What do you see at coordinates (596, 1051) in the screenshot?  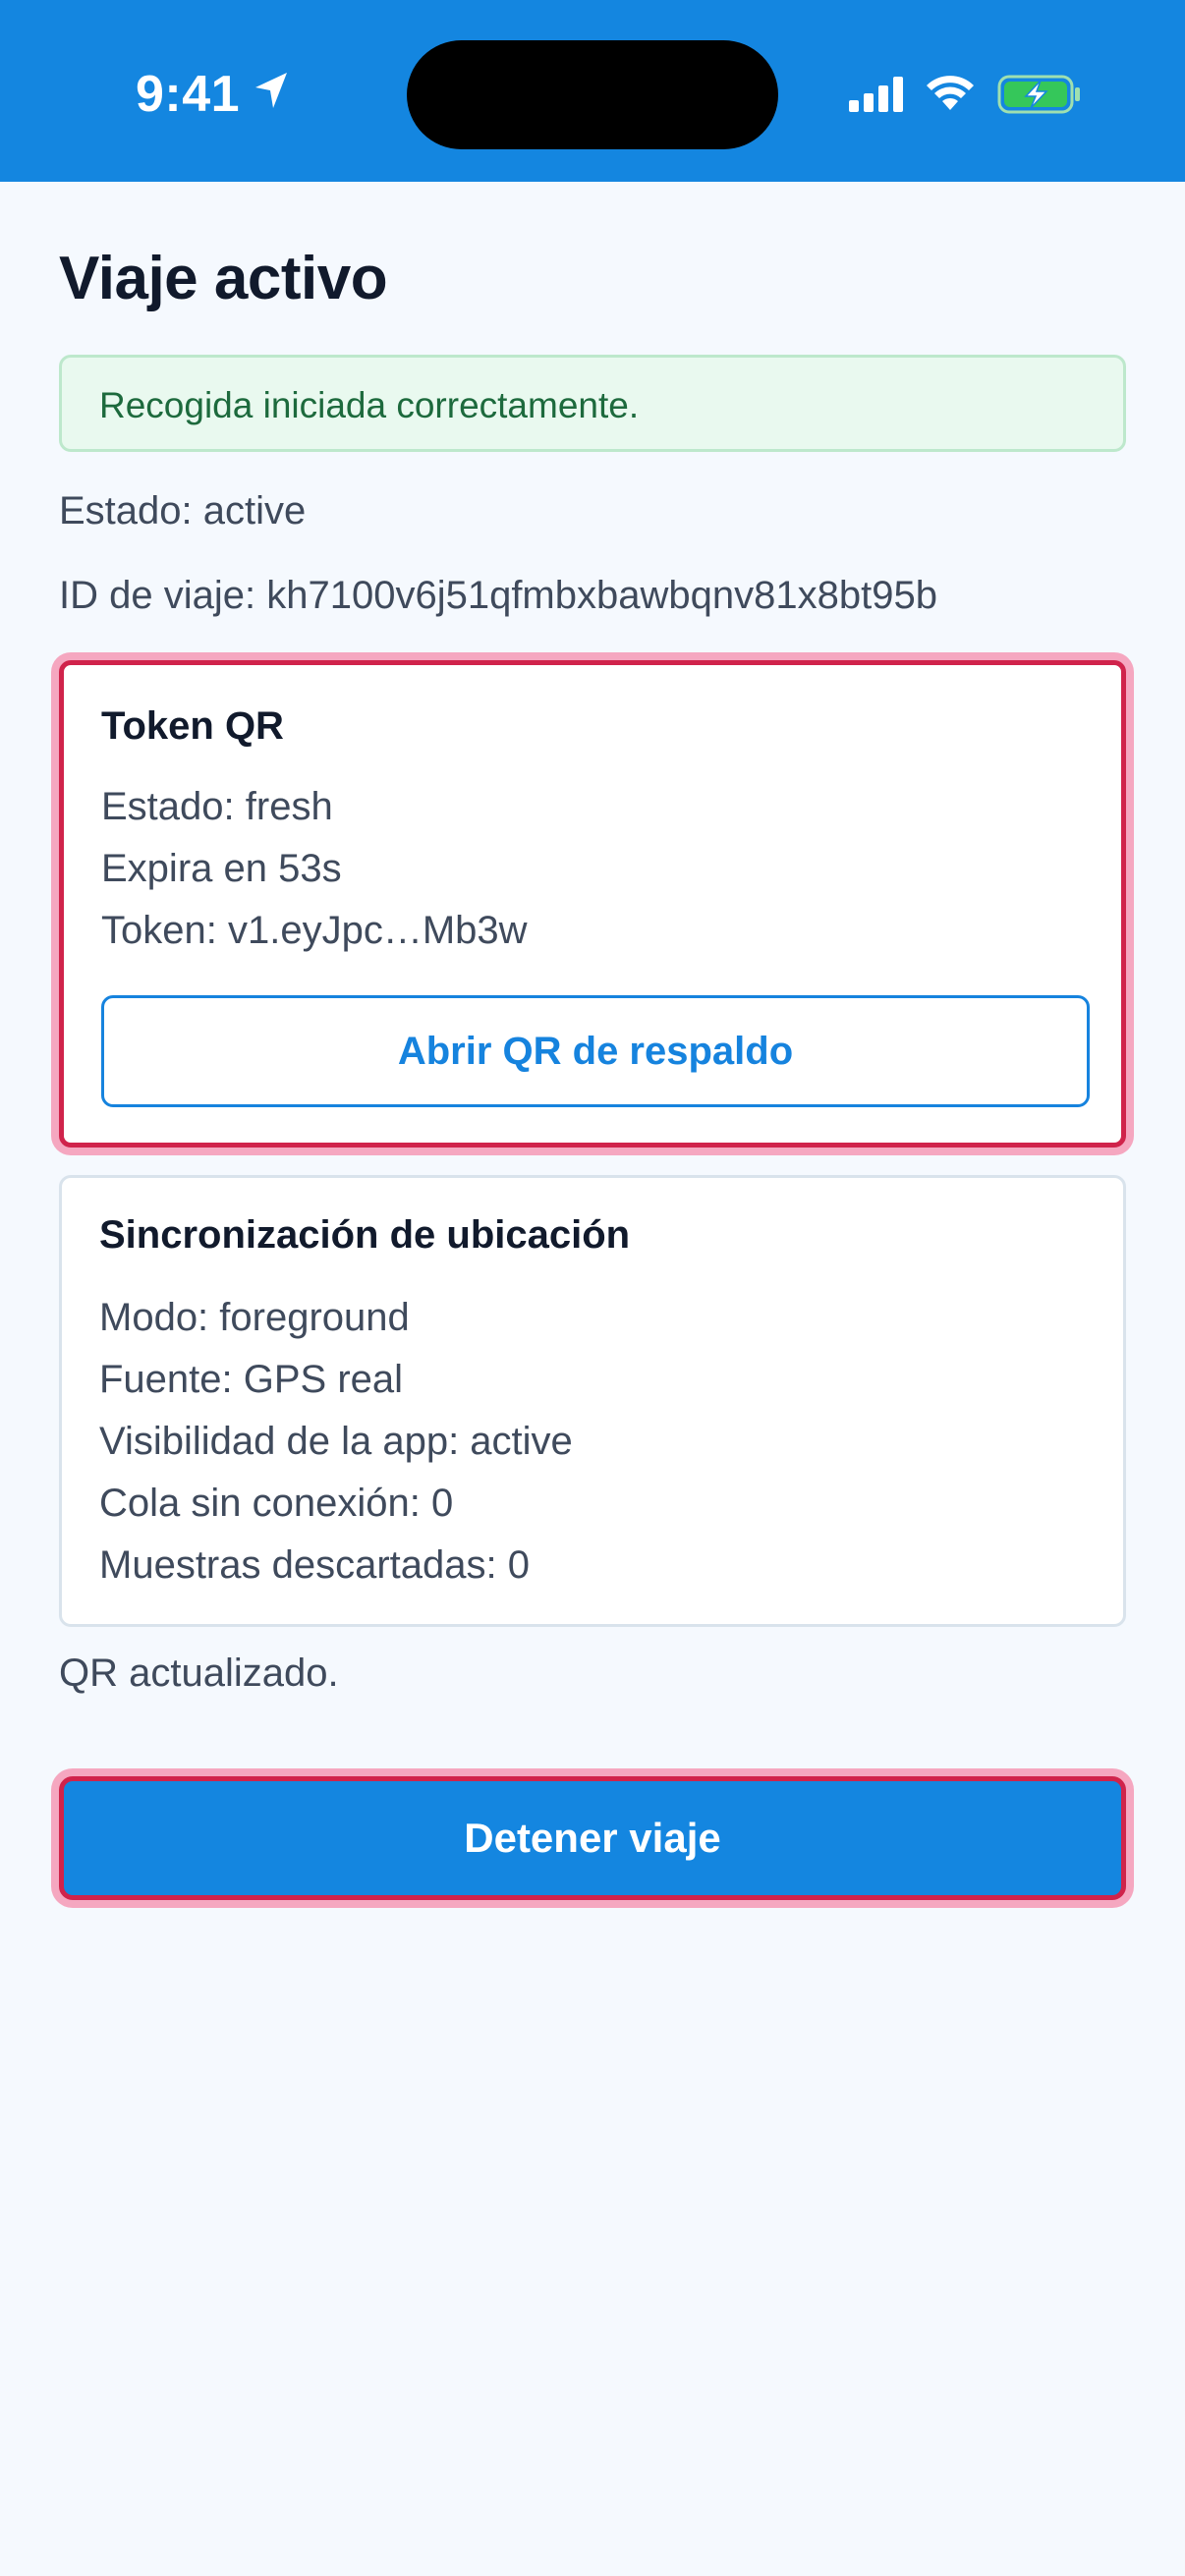 I see `open-backup-qr-button: Abrir QR de respaldo` at bounding box center [596, 1051].